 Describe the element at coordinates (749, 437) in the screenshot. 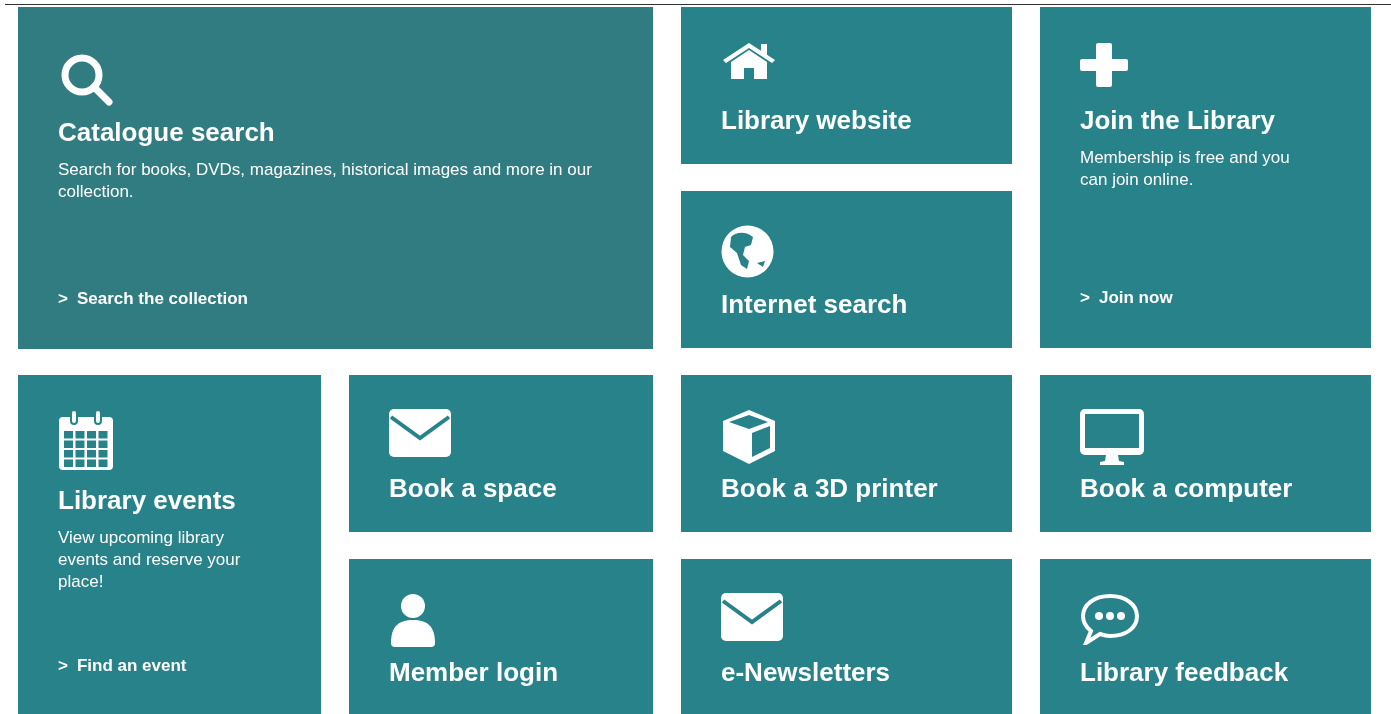

I see `cube-icon` at that location.